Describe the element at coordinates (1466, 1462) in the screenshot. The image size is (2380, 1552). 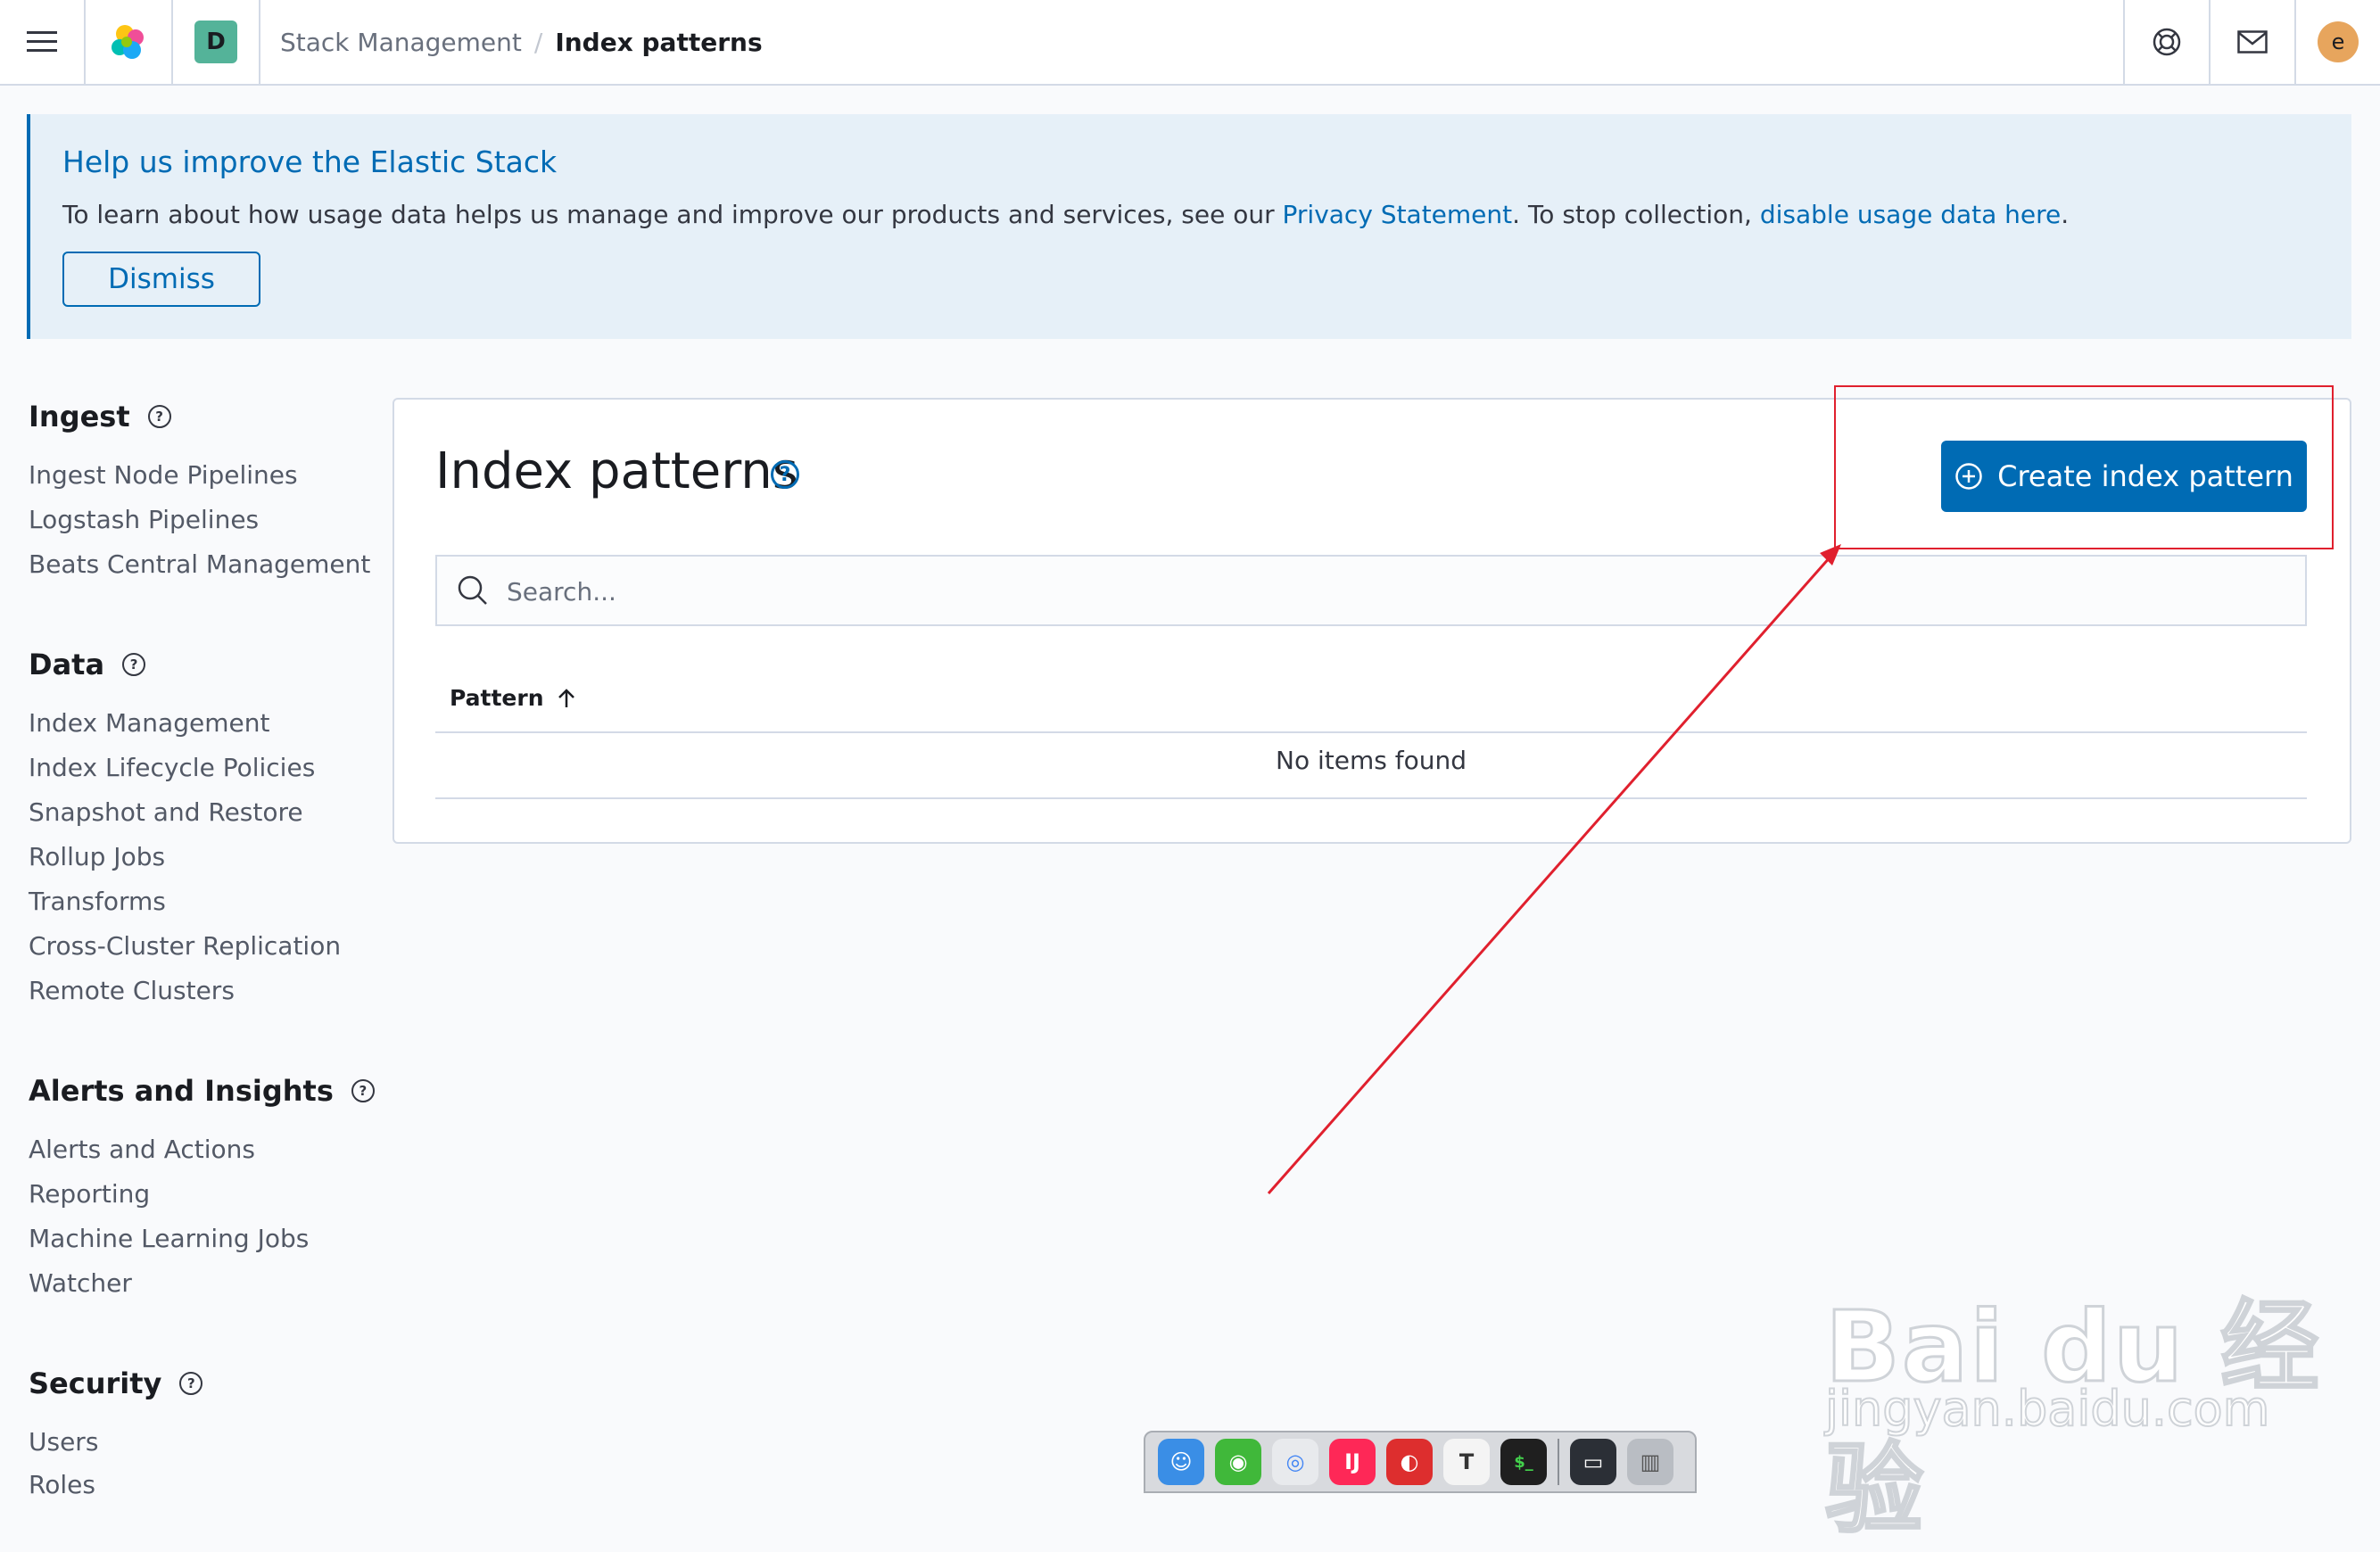
I see `typora-icon: T` at that location.